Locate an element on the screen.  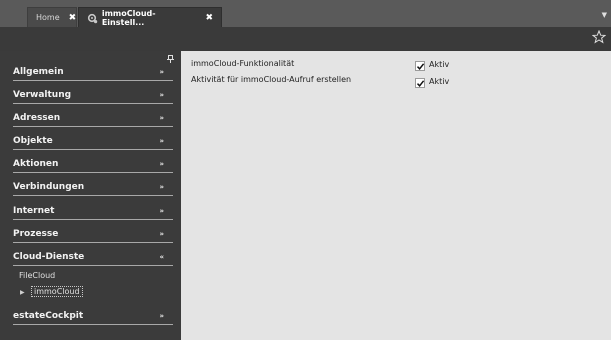
star-icon is located at coordinates (599, 36).